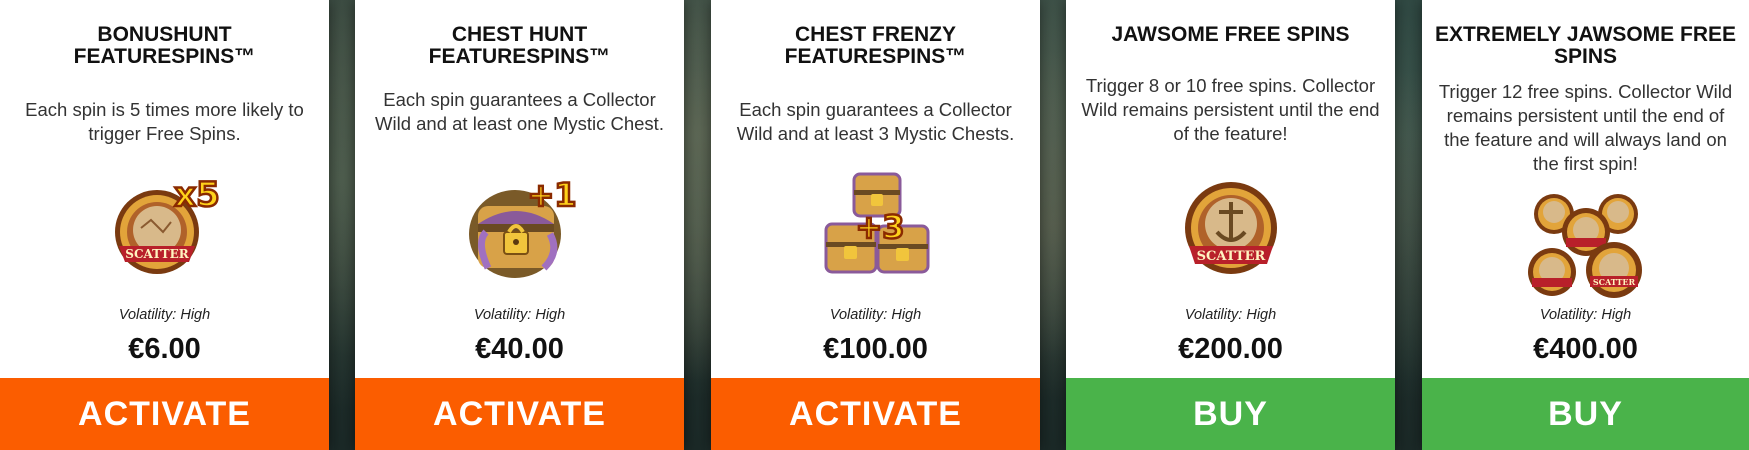  Describe the element at coordinates (167, 224) in the screenshot. I see `scatter-x5-icon: SCATTER x5` at that location.